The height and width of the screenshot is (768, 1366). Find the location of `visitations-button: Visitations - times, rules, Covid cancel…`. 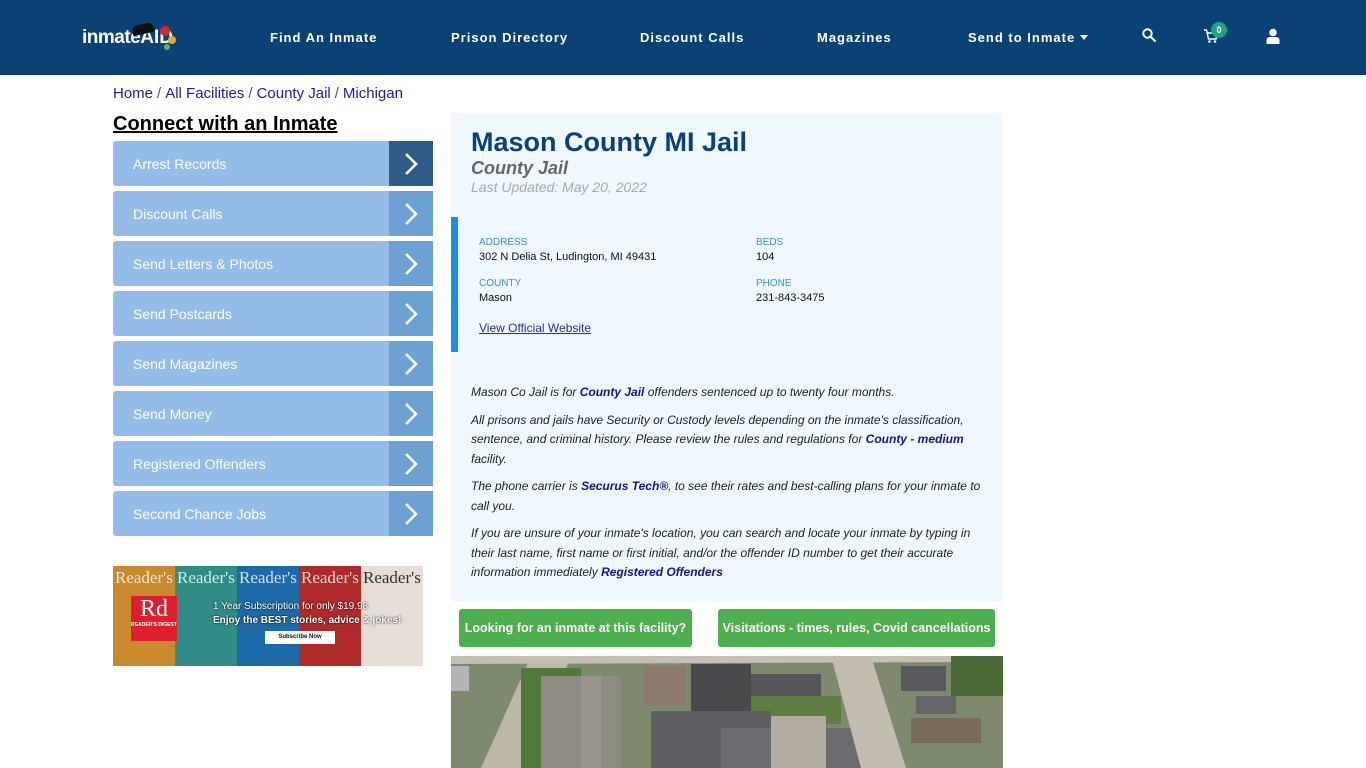

visitations-button: Visitations - times, rules, Covid cancel… is located at coordinates (856, 628).